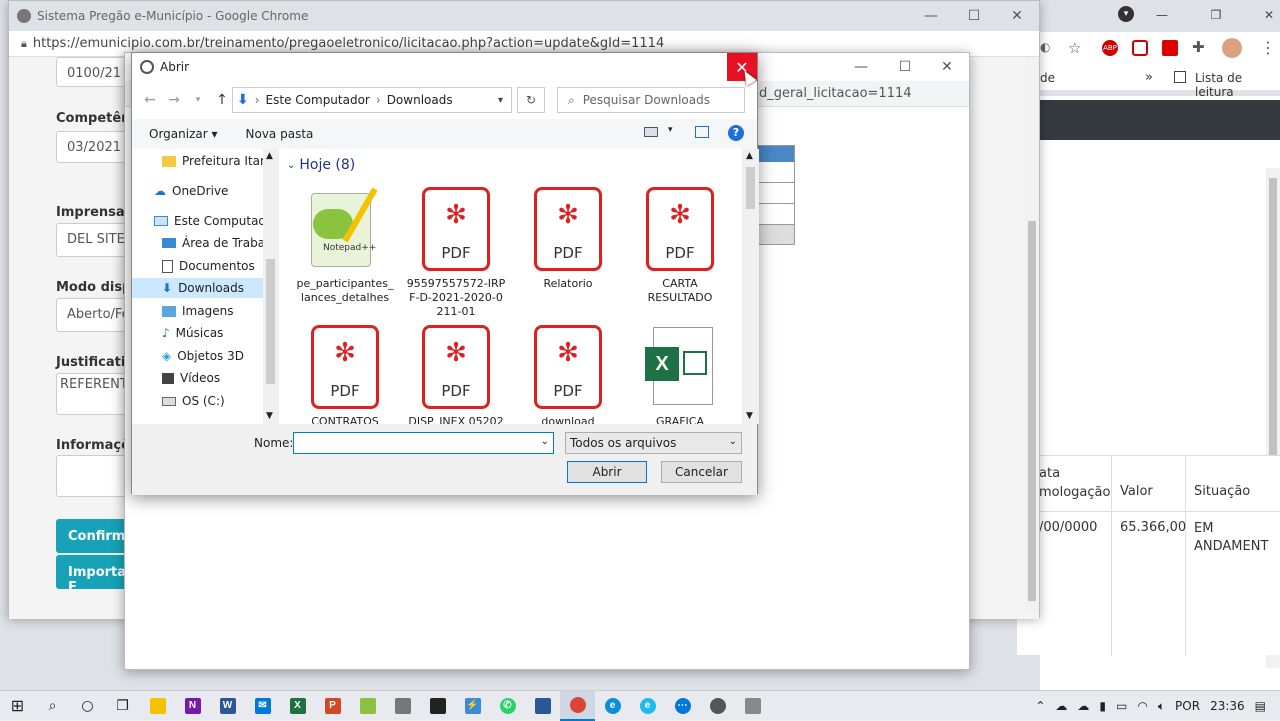  What do you see at coordinates (1187, 706) in the screenshot?
I see `language-indicator: POR` at bounding box center [1187, 706].